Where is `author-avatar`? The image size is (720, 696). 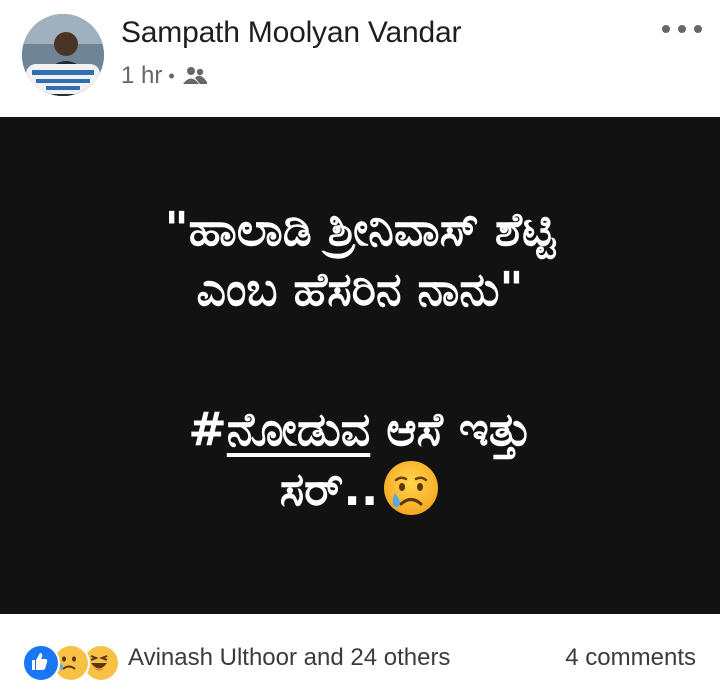 author-avatar is located at coordinates (63, 55).